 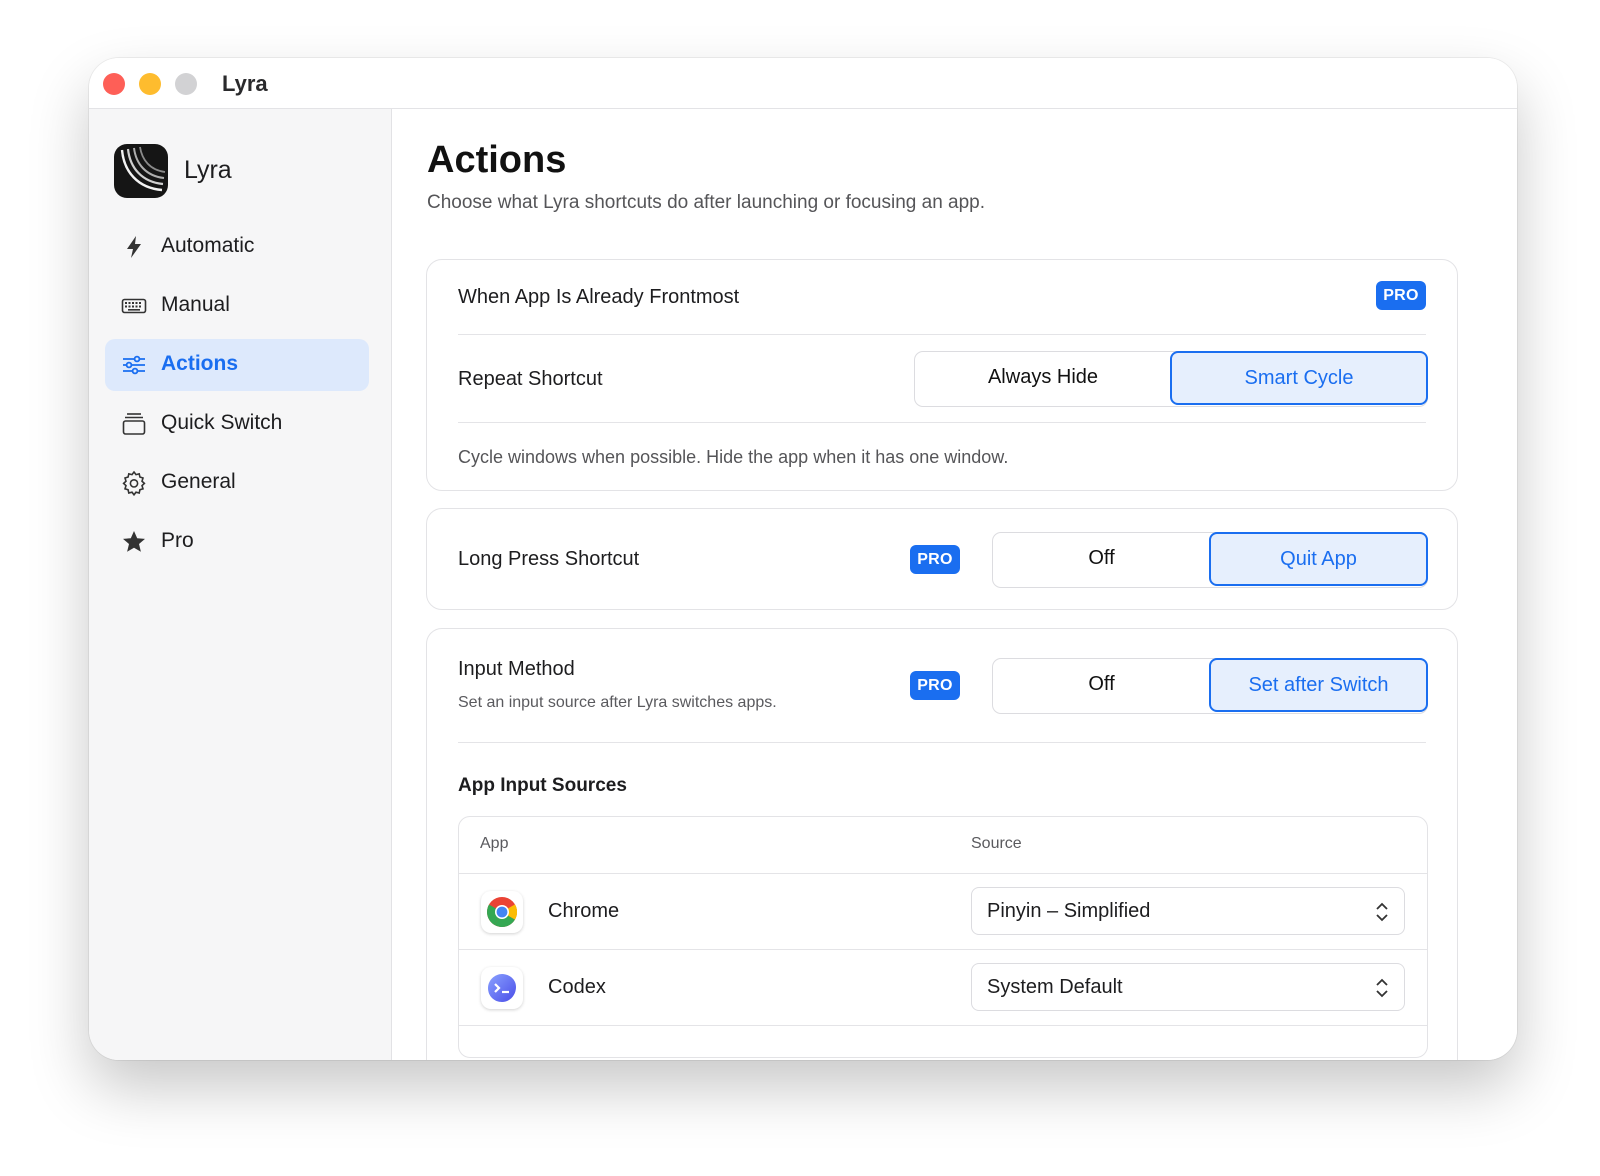 What do you see at coordinates (1318, 685) in the screenshot?
I see `set-after-switch-option: Set after Switch` at bounding box center [1318, 685].